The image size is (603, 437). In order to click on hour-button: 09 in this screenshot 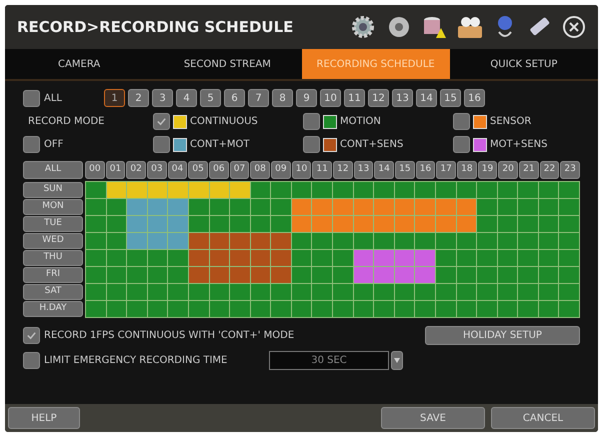, I will do `click(280, 170)`.